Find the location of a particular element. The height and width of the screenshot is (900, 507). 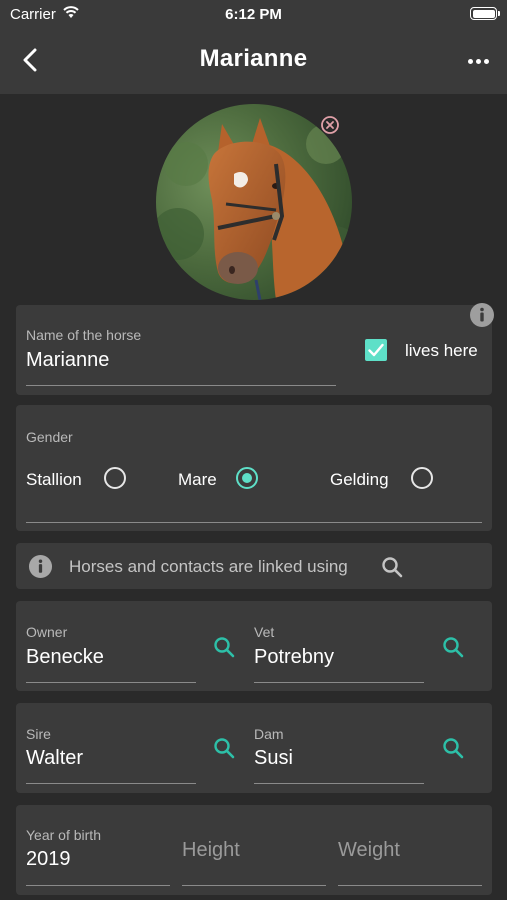

gender-option-stallion-radio is located at coordinates (115, 478).